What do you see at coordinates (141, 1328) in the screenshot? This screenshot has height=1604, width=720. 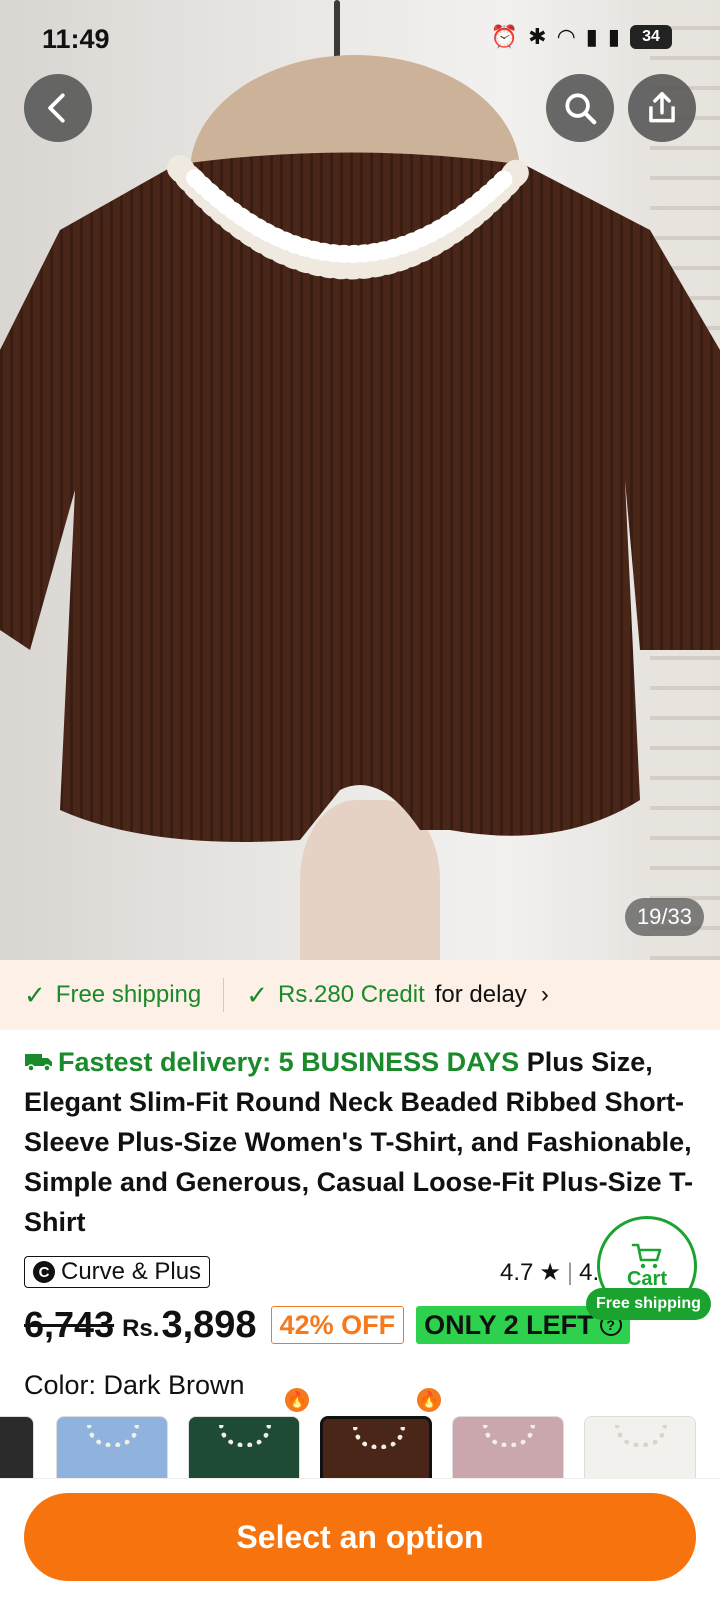 I see `currency: Rs.` at bounding box center [141, 1328].